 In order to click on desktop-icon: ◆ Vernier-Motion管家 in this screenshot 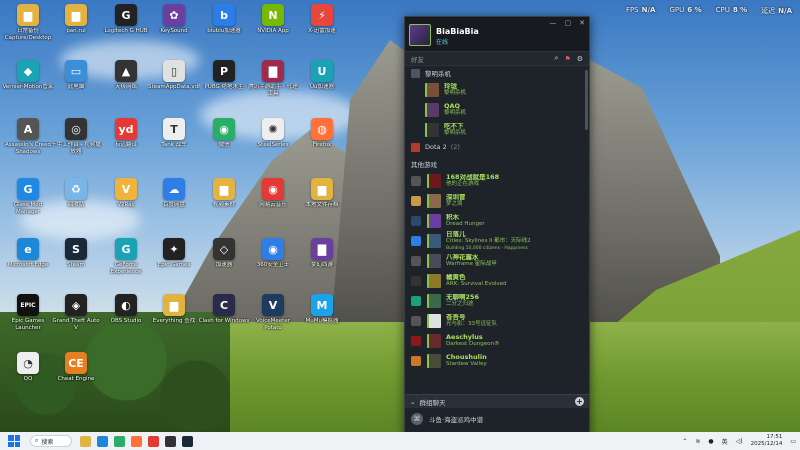, I will do `click(28, 75)`.